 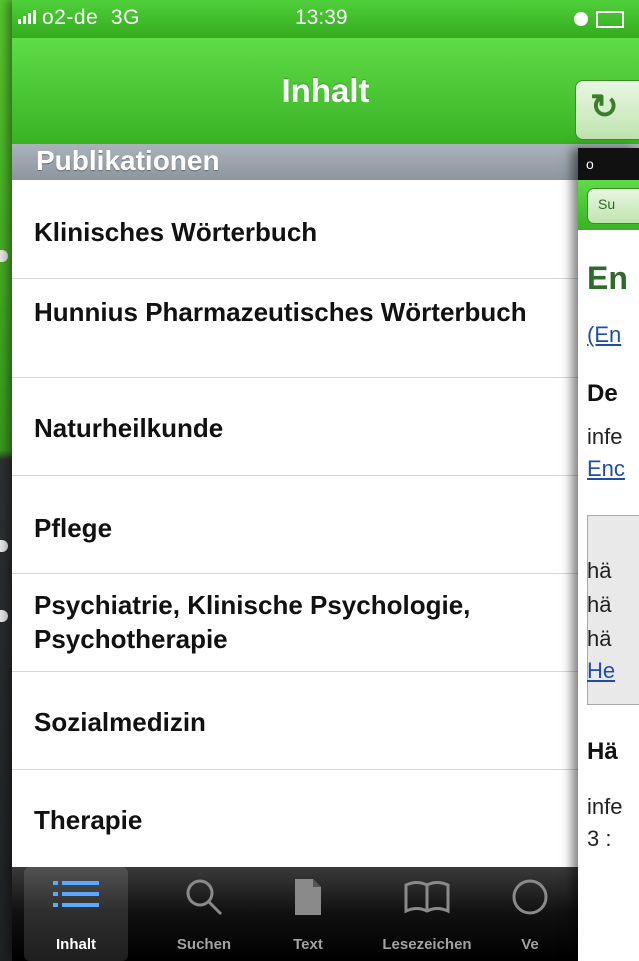 I want to click on signal-icon, so click(x=28, y=18).